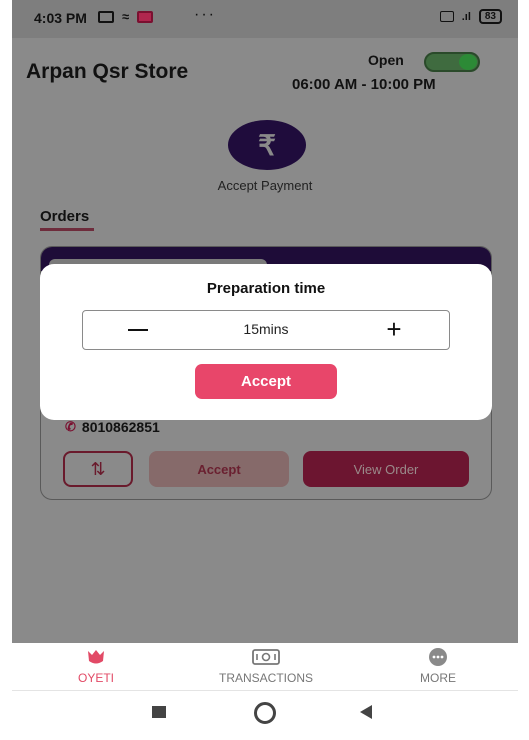 This screenshot has width=529, height=740. I want to click on more-icon, so click(438, 657).